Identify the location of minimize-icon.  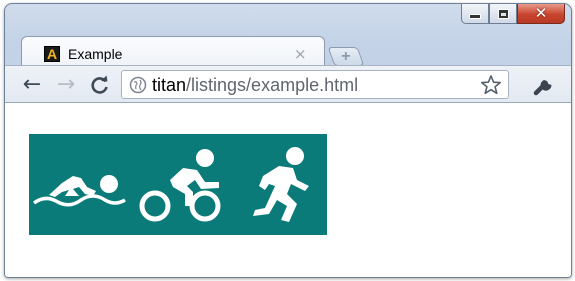
(475, 16).